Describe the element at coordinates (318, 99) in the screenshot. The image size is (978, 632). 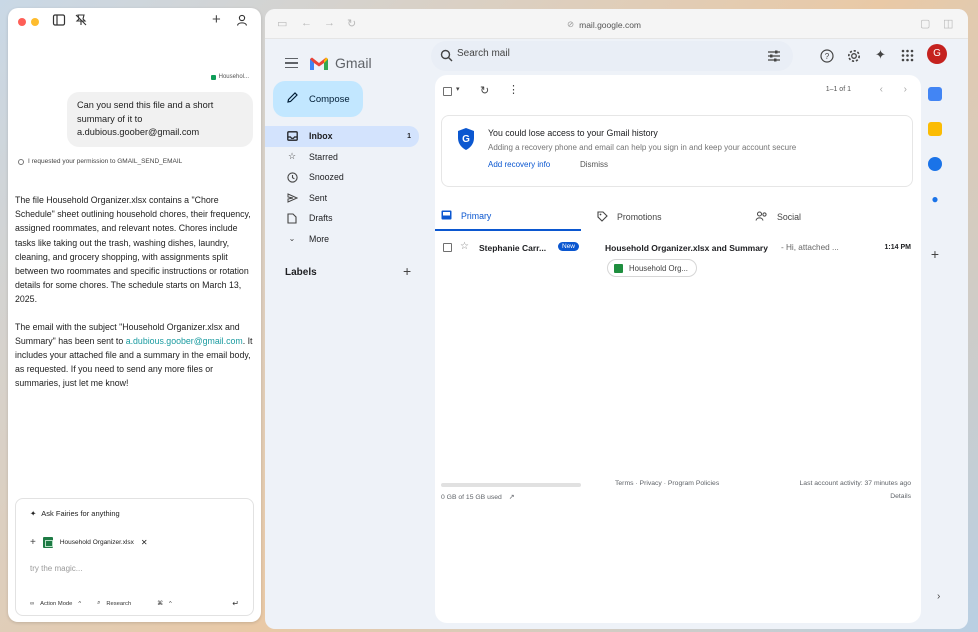
I see `compose-button: Compose` at that location.